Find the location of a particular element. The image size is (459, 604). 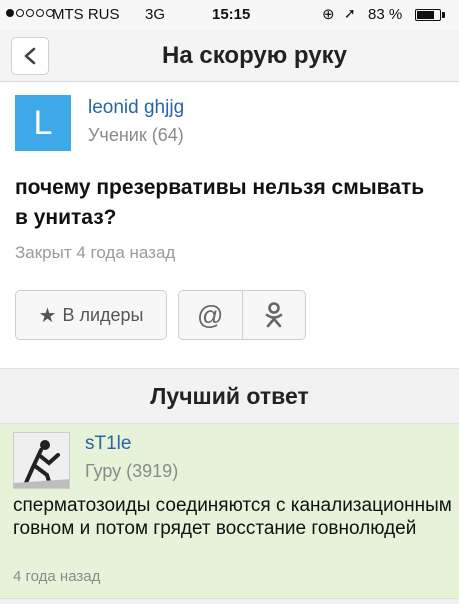

chevron-left-icon is located at coordinates (30, 56).